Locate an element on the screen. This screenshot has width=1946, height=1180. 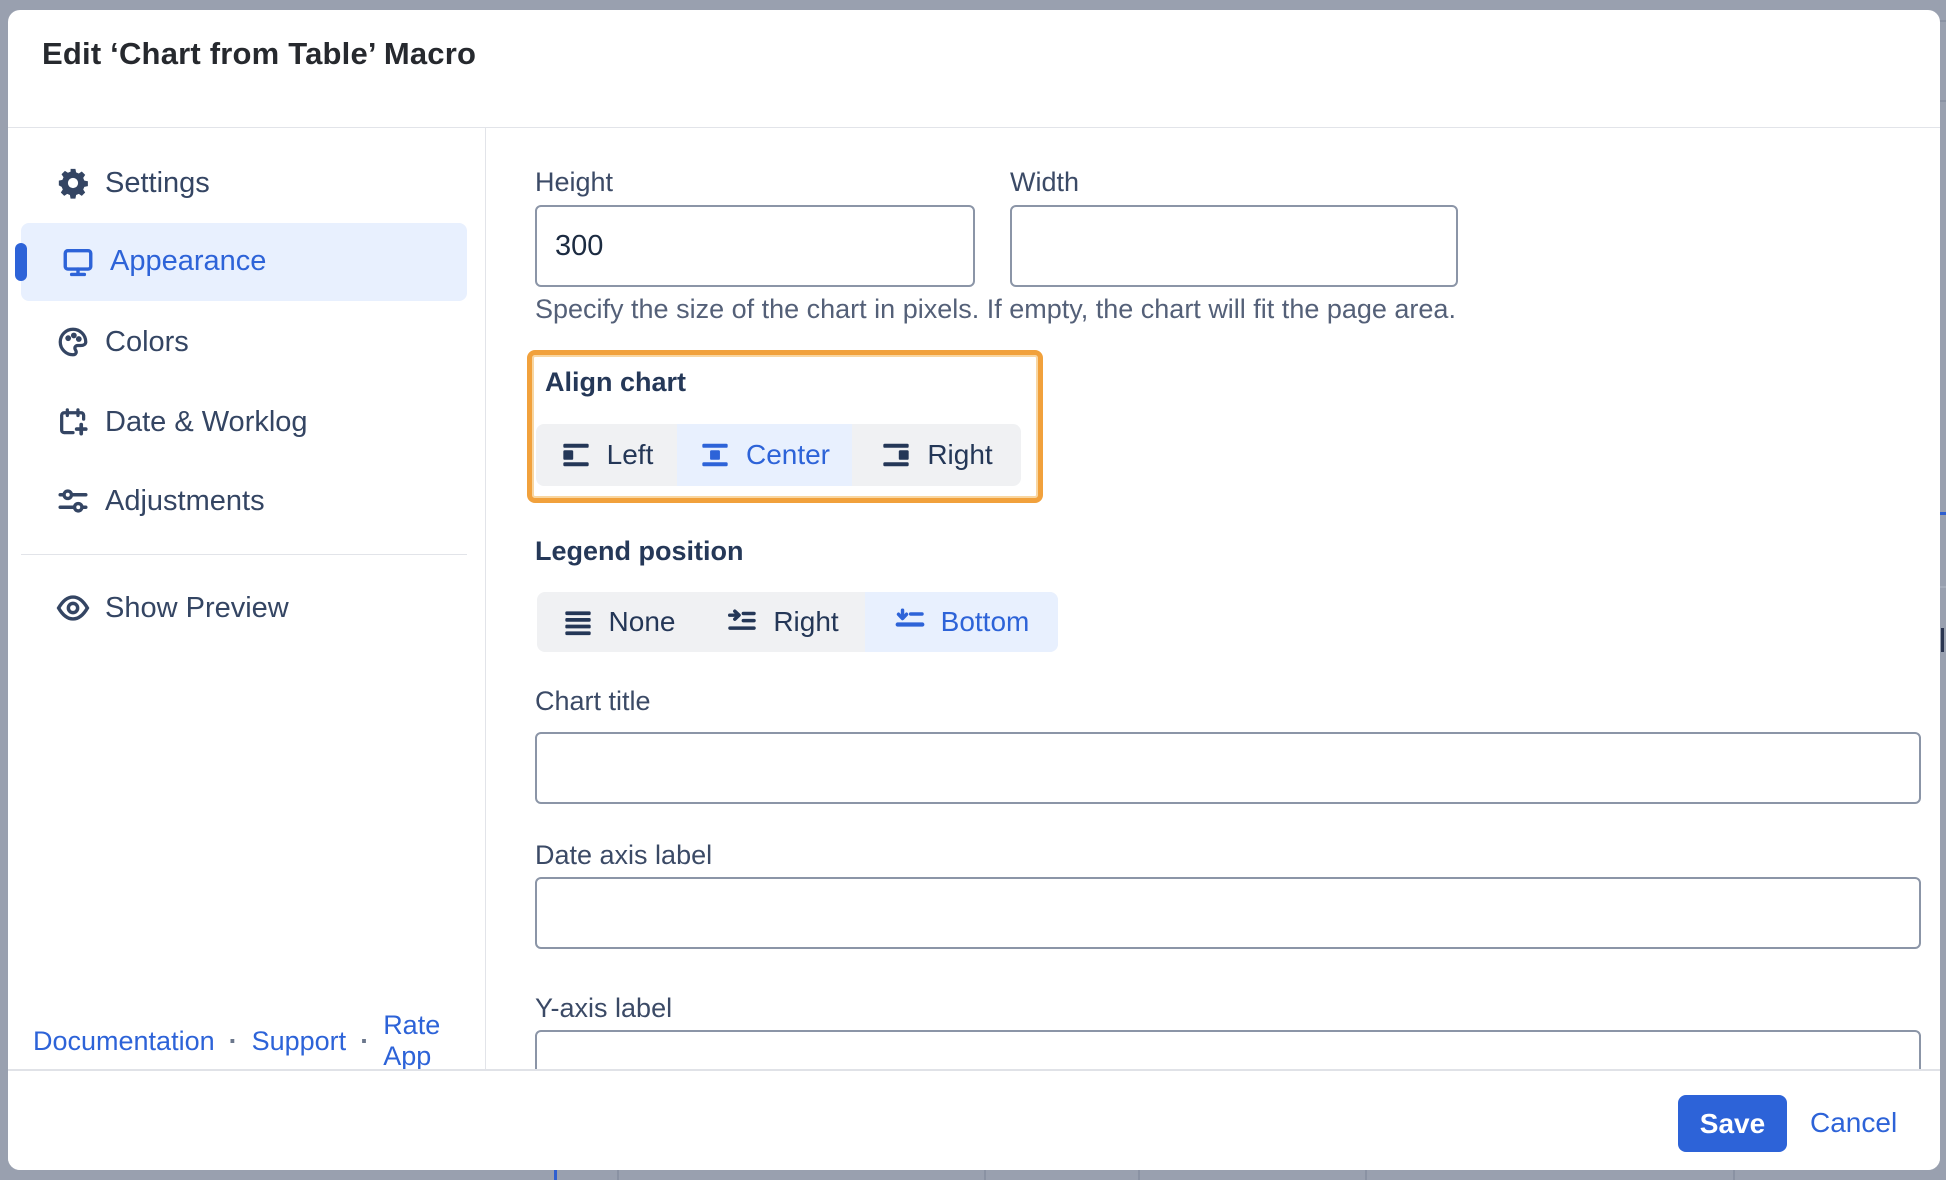
legend-right-button: Right is located at coordinates (782, 622).